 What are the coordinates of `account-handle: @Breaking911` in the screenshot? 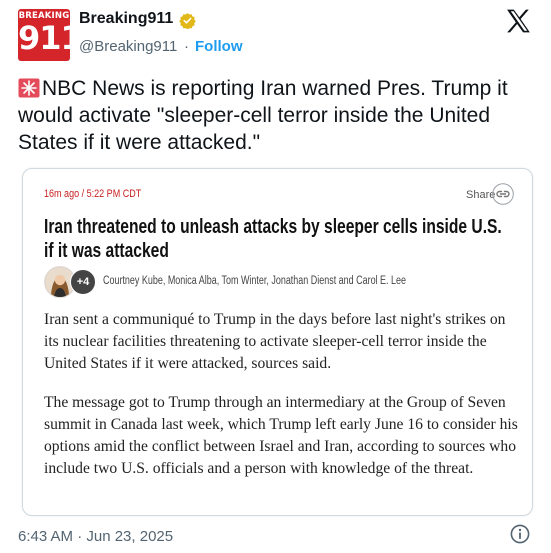 It's located at (128, 46).